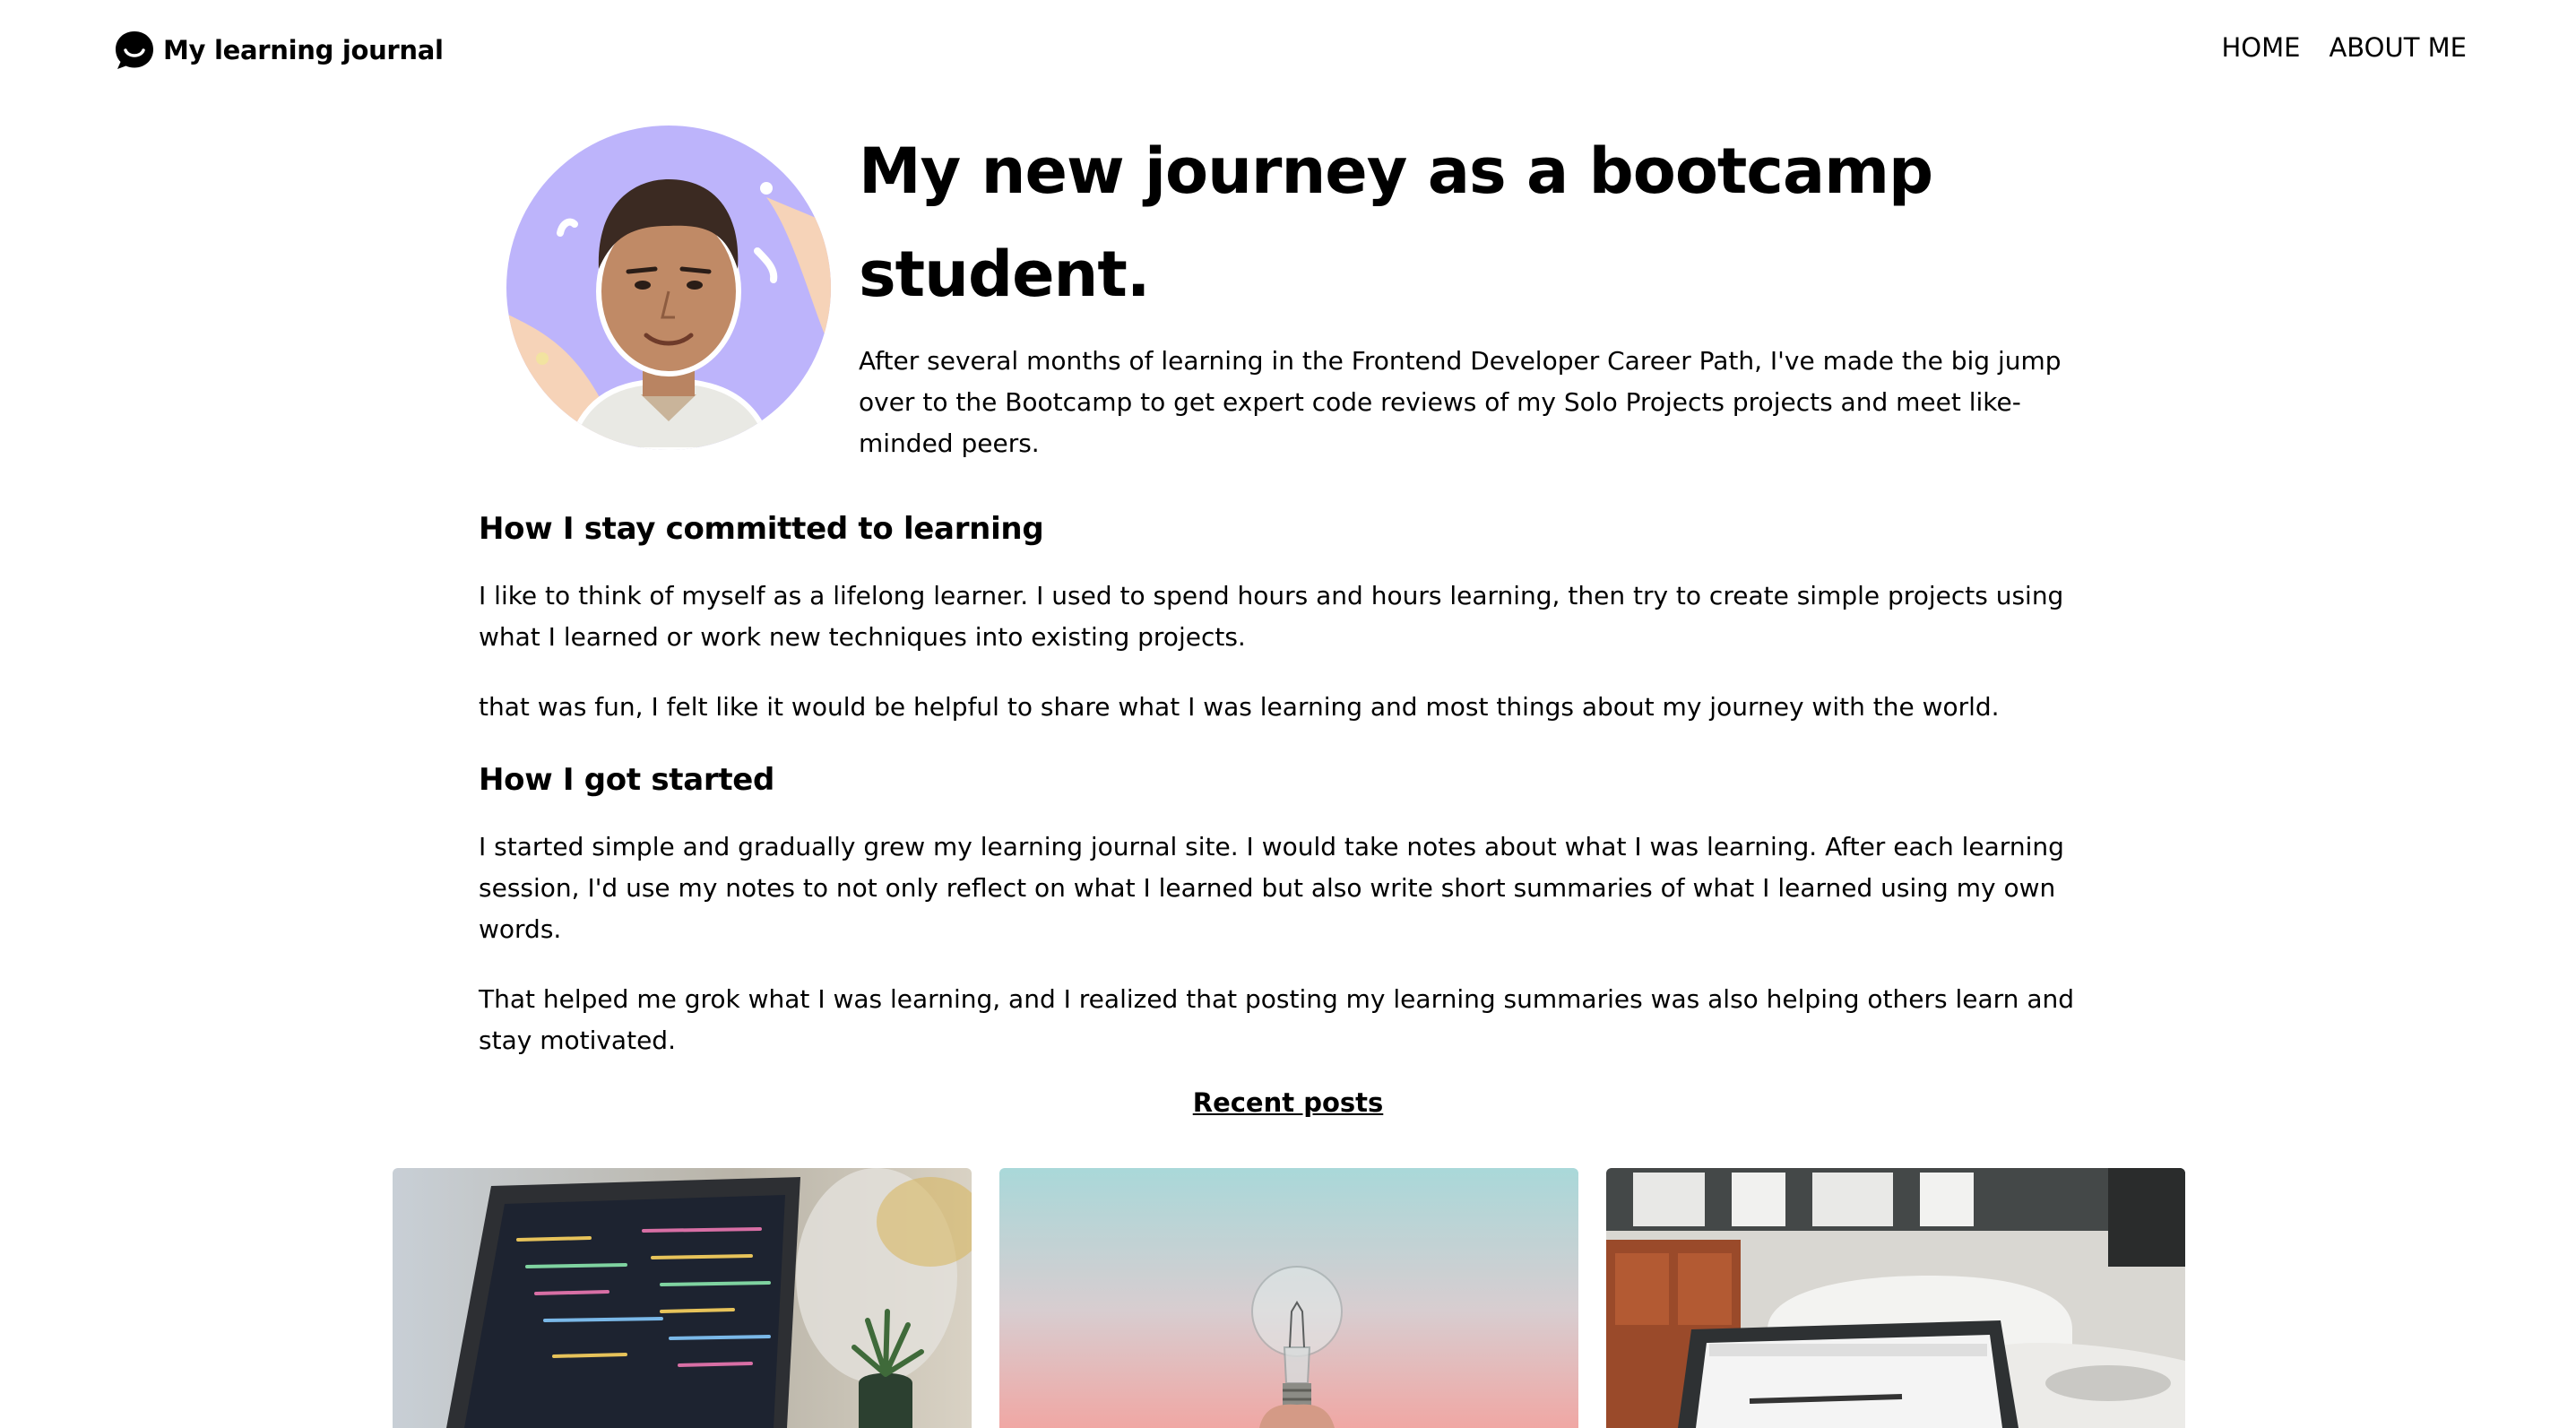 The height and width of the screenshot is (1428, 2576). I want to click on laptop-workspace-photo, so click(1895, 1298).